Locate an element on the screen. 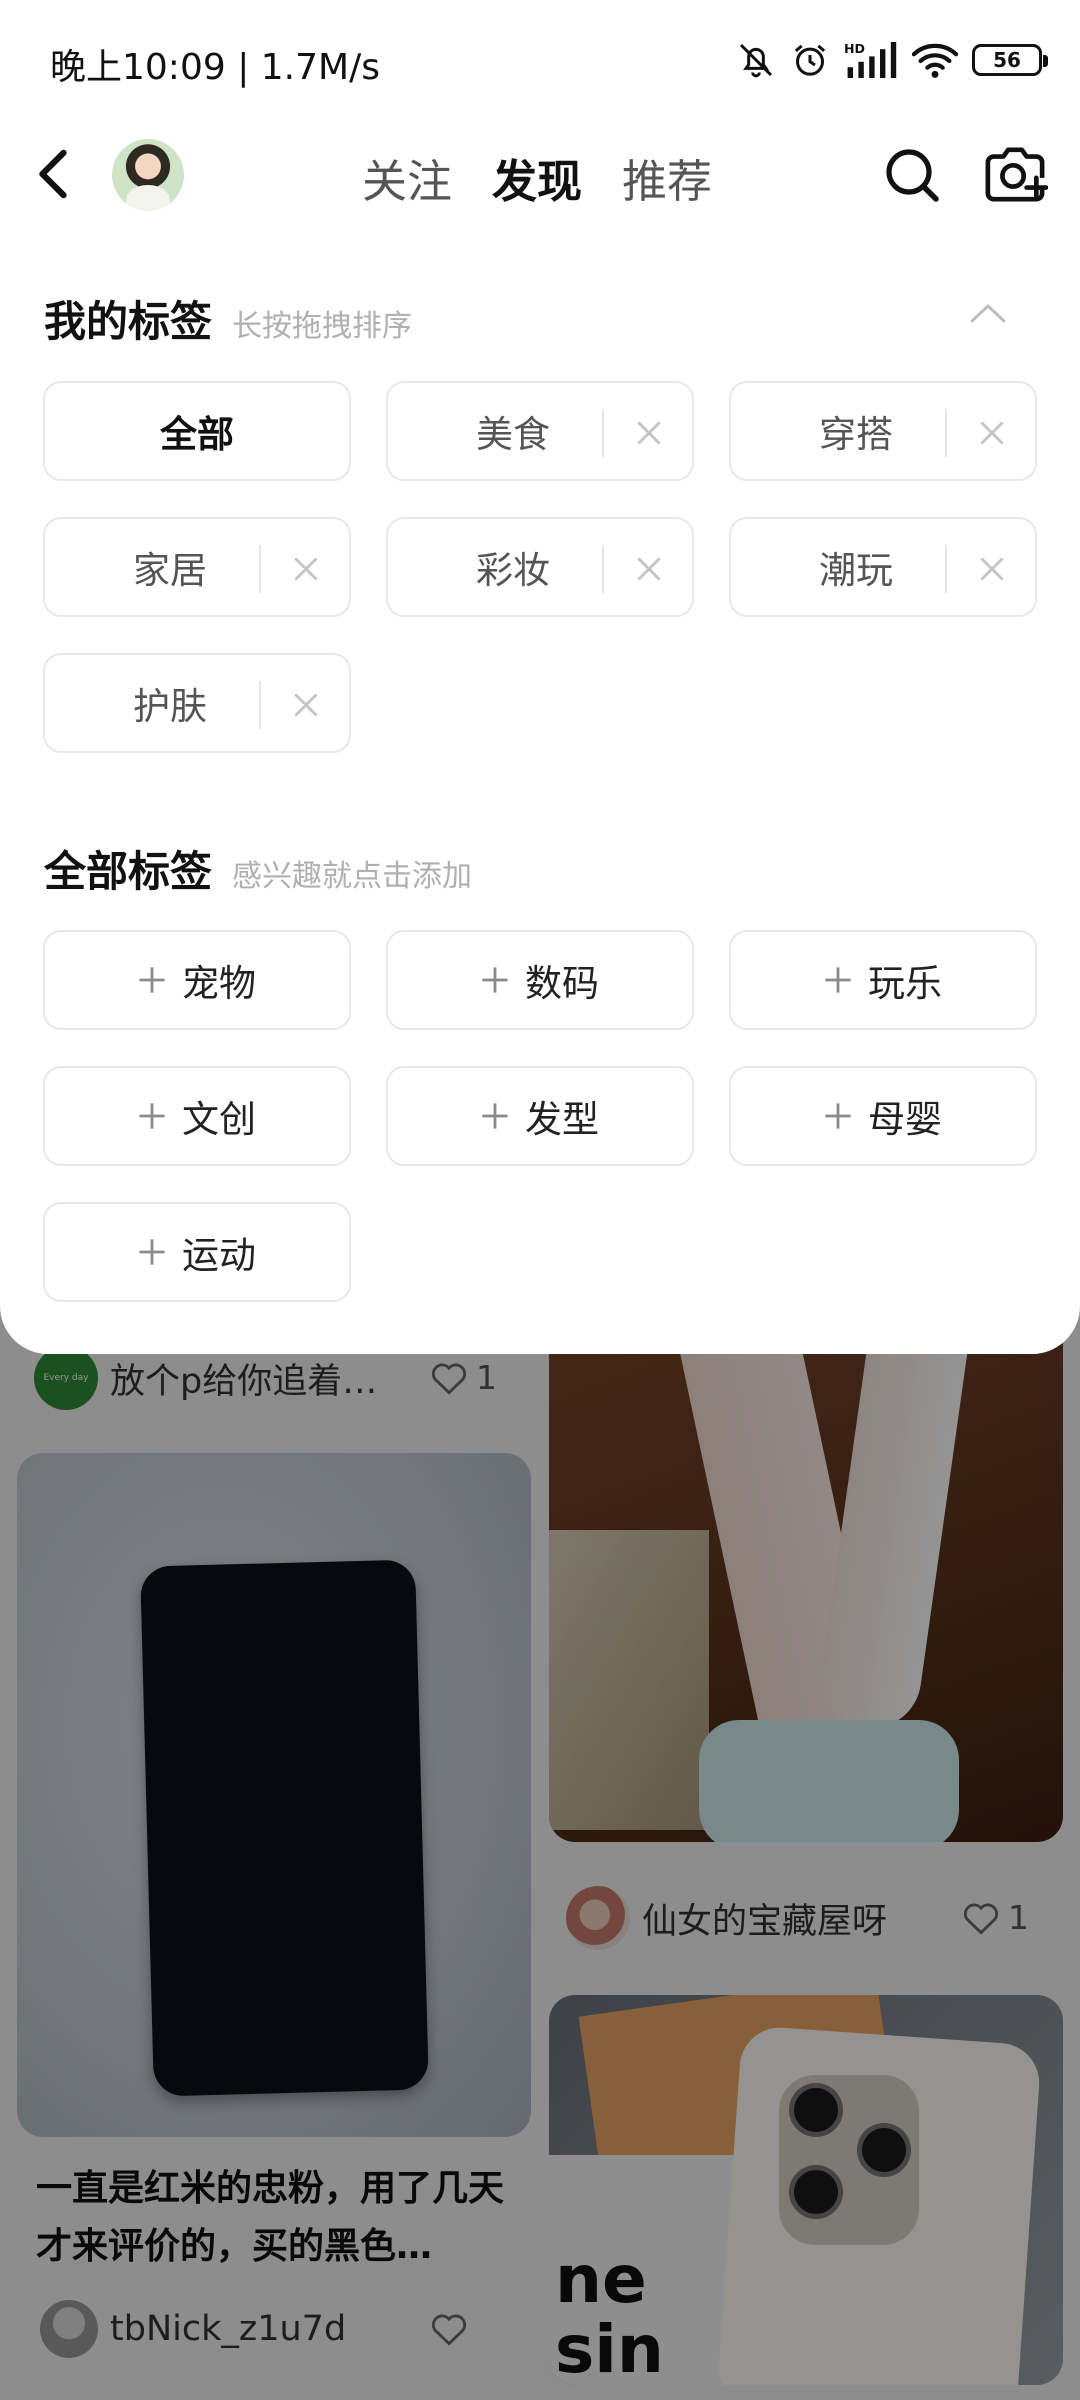 The width and height of the screenshot is (1080, 2400). add-tag-label: 运动 is located at coordinates (219, 1255).